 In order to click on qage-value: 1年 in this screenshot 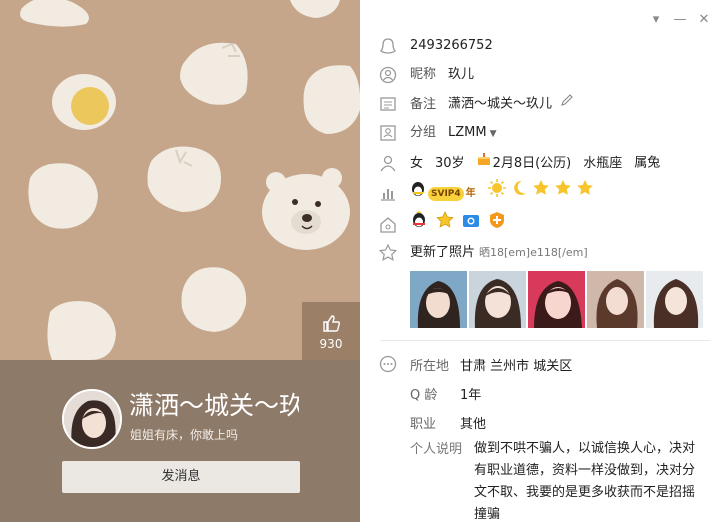, I will do `click(471, 395)`.